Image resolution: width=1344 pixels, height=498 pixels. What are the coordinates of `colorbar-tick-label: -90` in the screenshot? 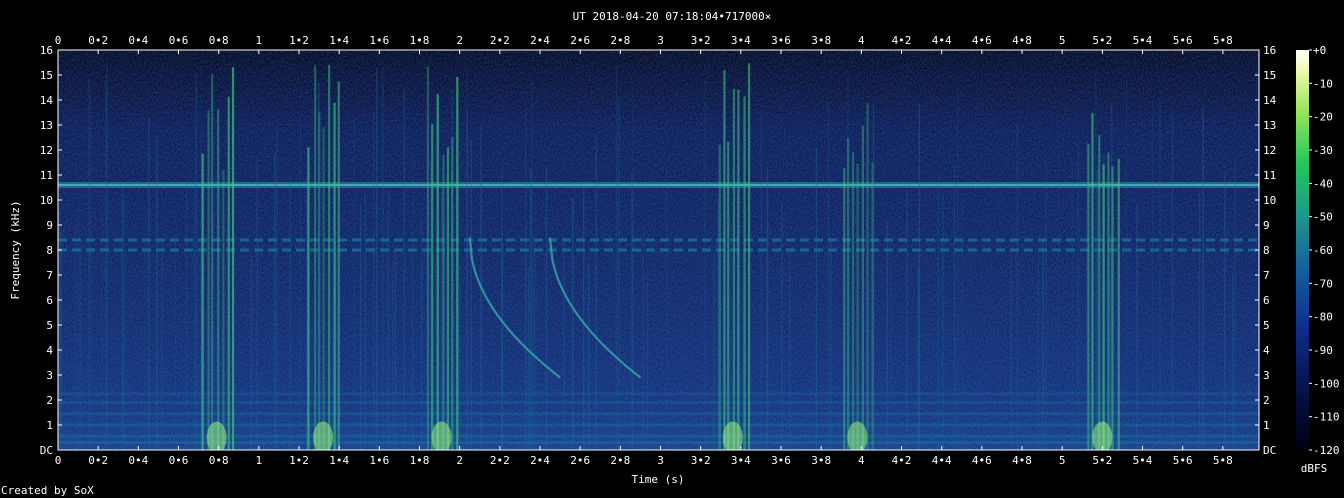 It's located at (1323, 350).